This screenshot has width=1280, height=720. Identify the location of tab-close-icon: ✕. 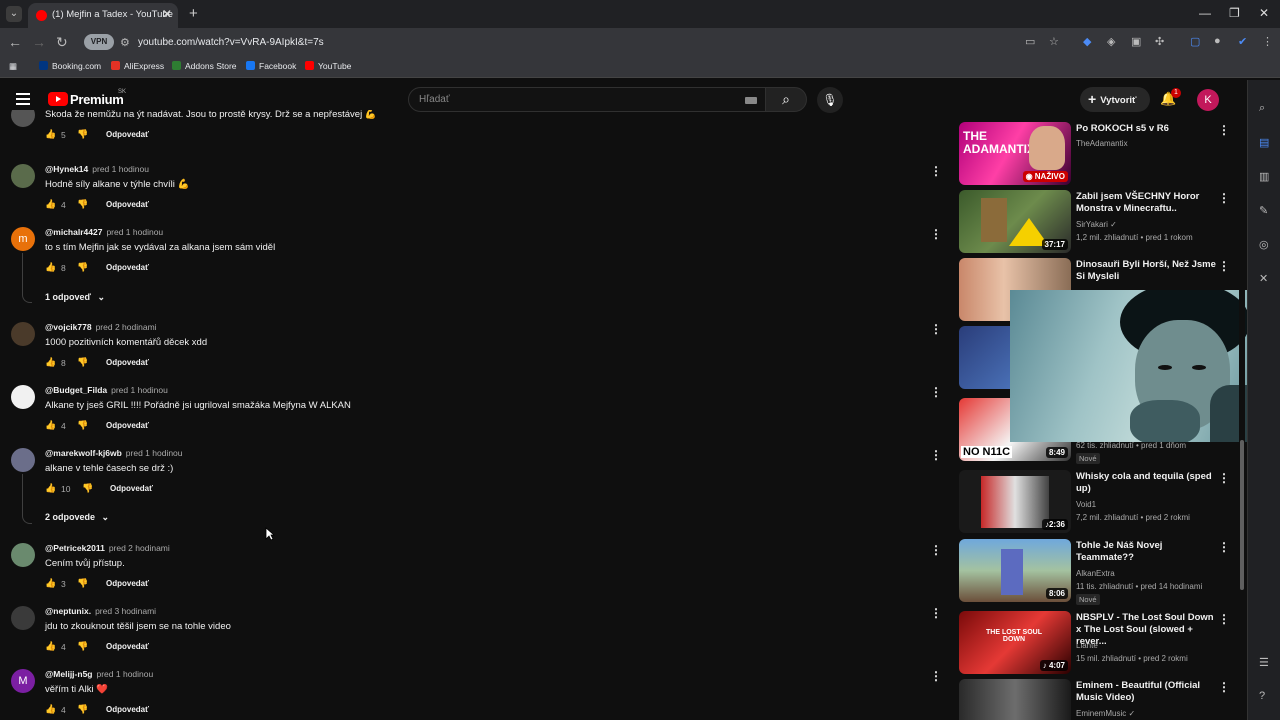
(167, 14).